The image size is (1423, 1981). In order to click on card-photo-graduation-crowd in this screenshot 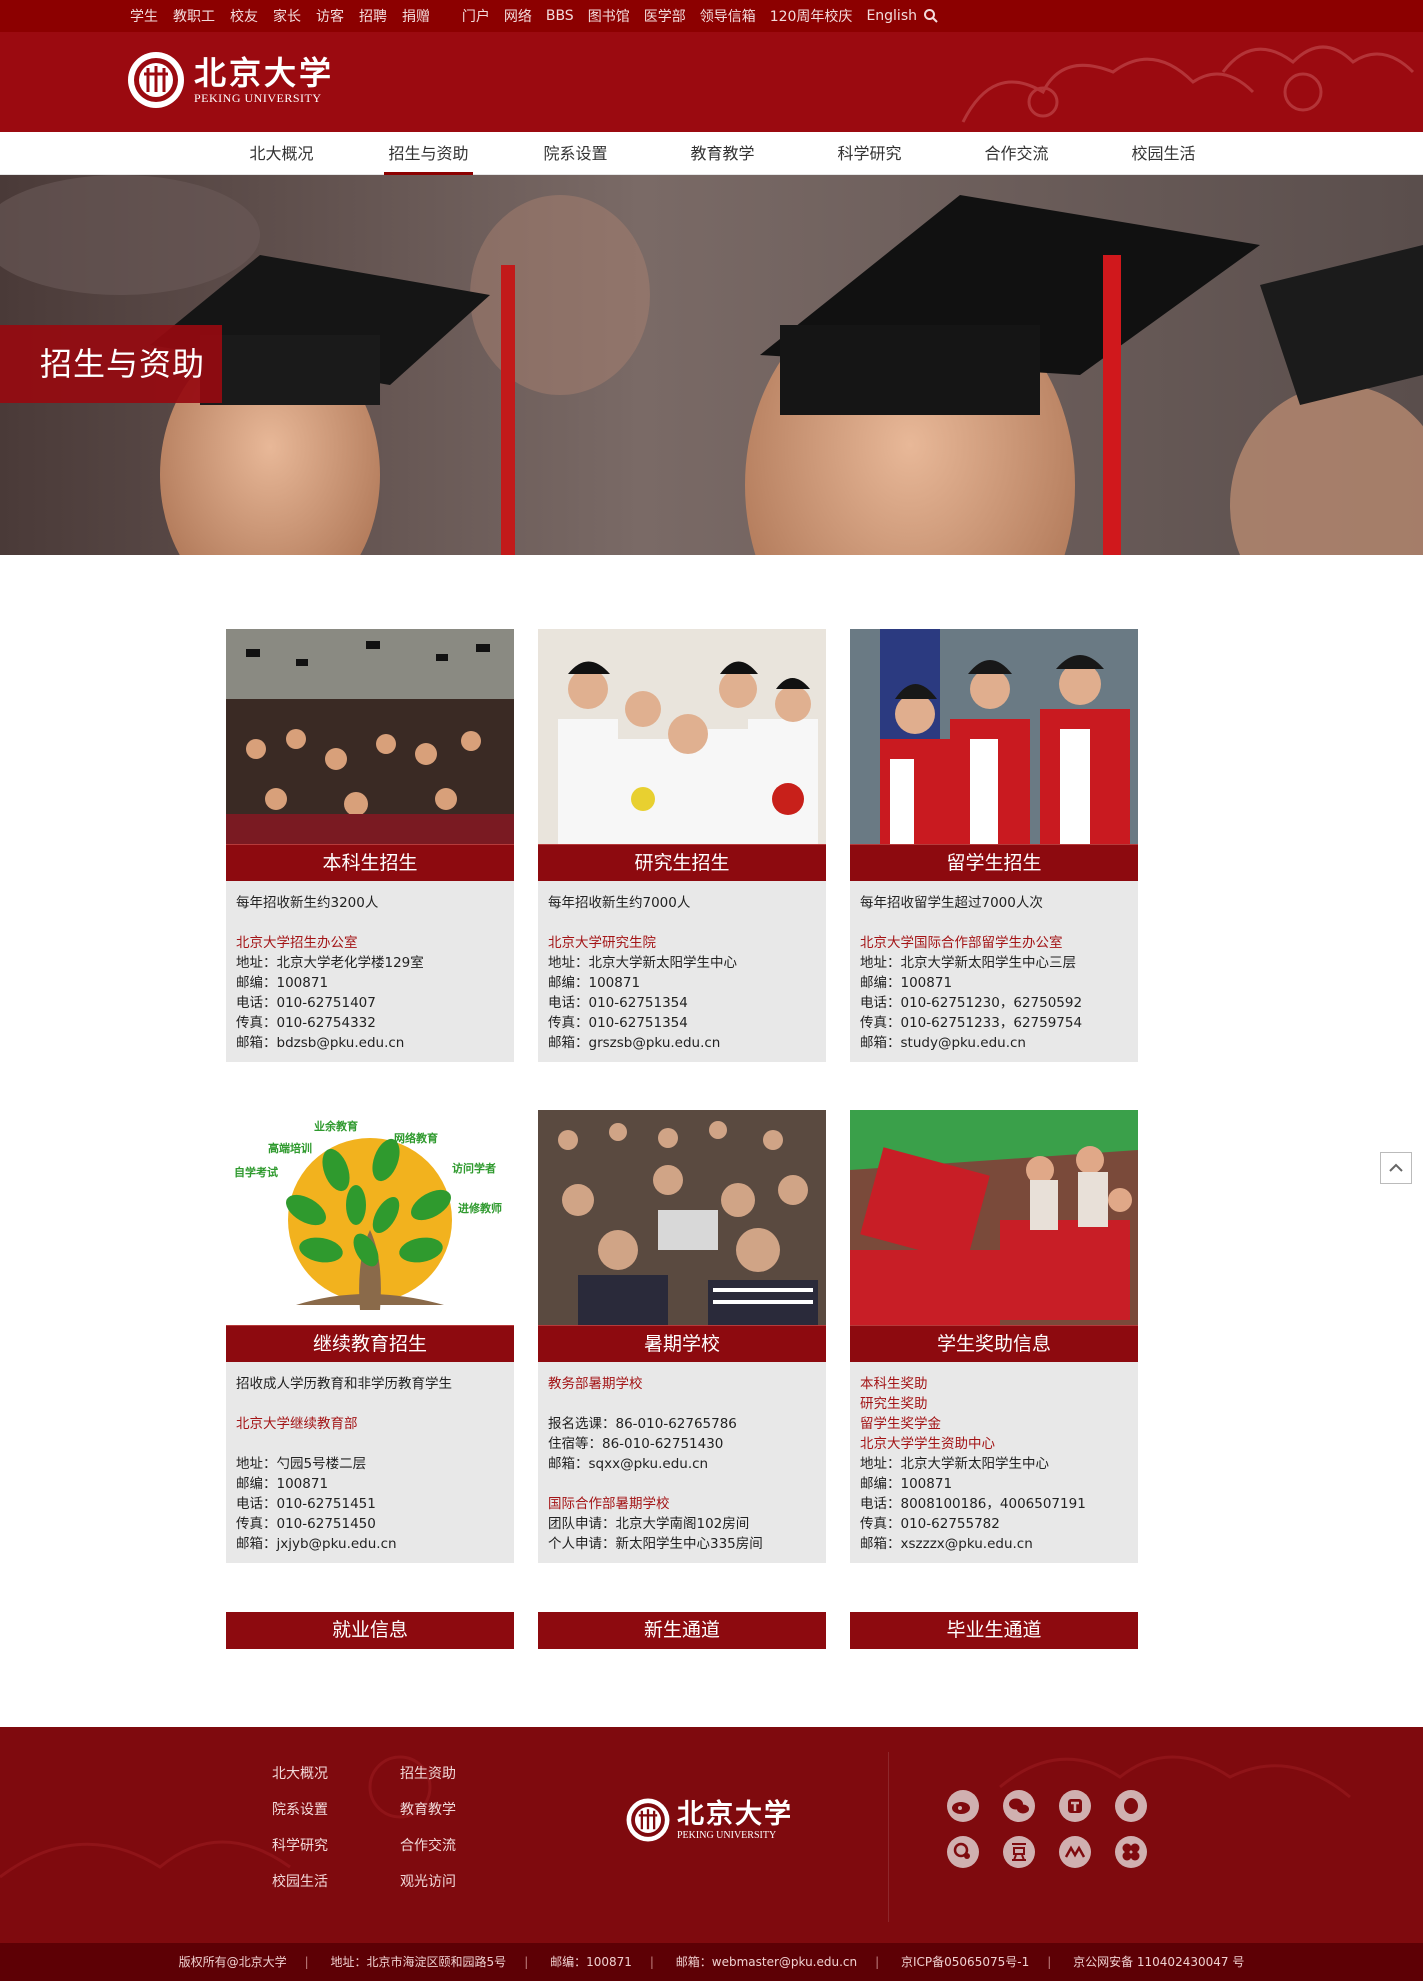, I will do `click(370, 736)`.